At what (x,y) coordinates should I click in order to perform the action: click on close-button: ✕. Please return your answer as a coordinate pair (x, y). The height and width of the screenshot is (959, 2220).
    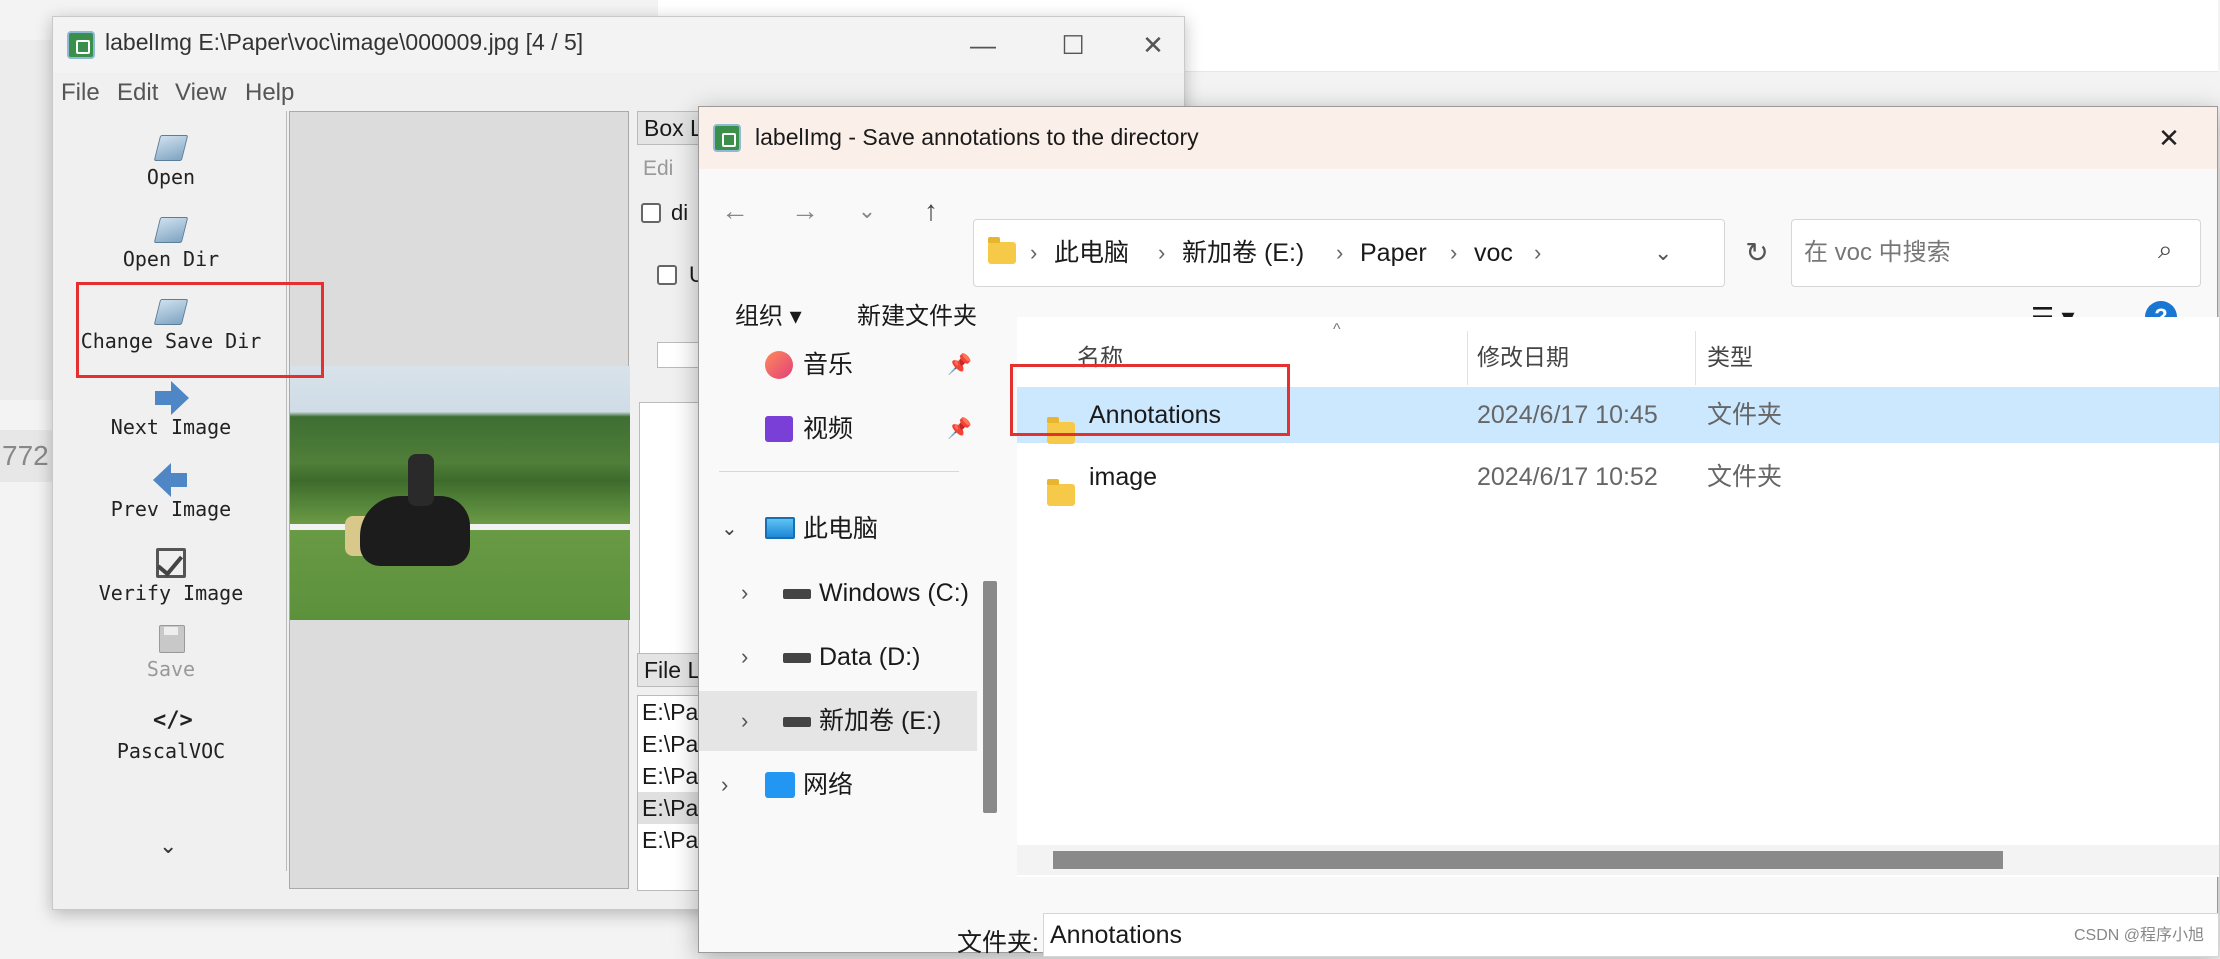
    Looking at the image, I should click on (1153, 45).